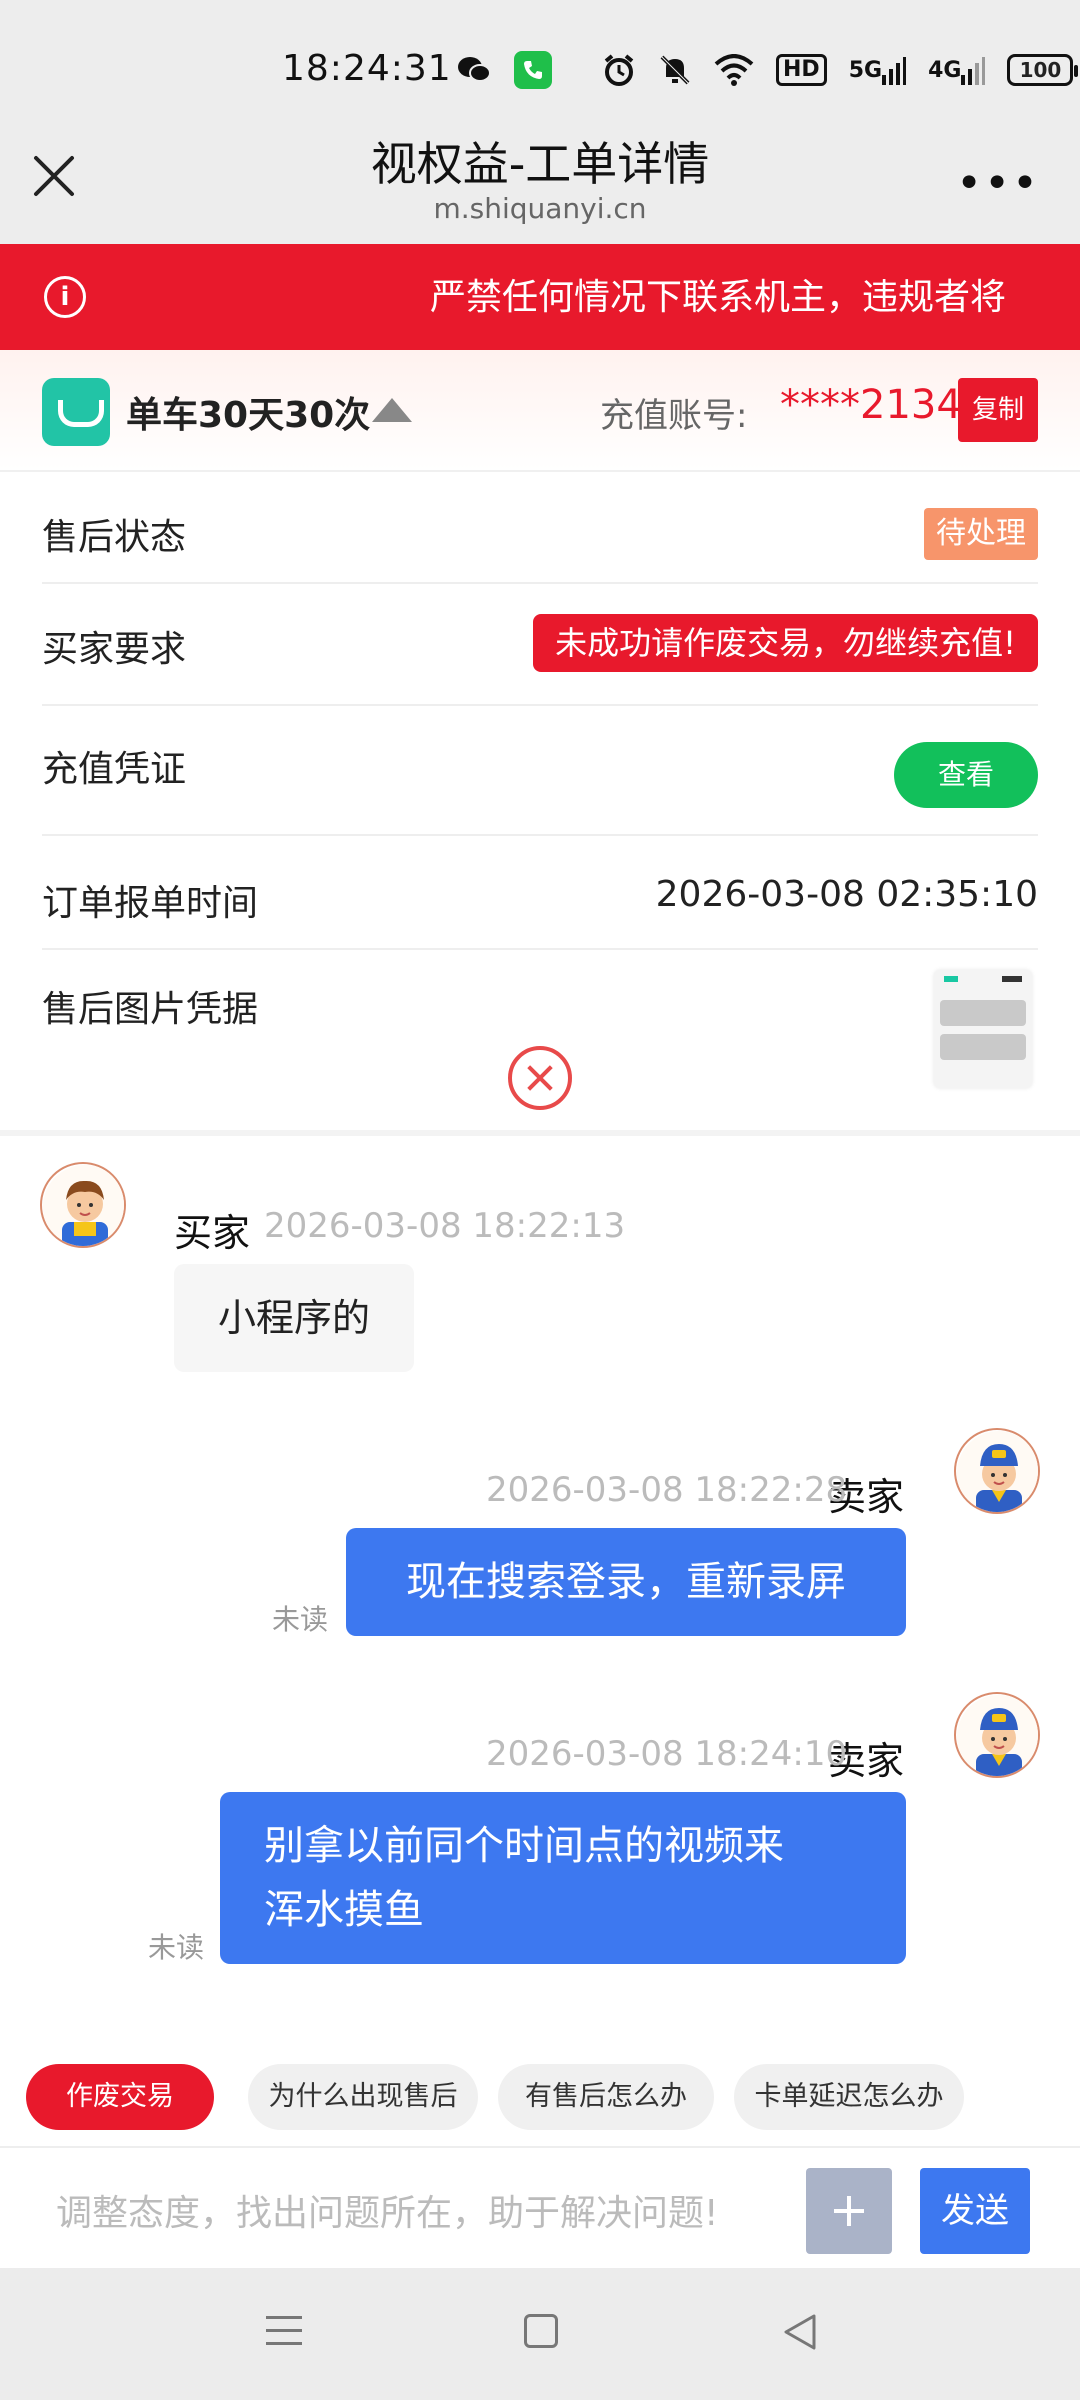  Describe the element at coordinates (367, 68) in the screenshot. I see `status-time: 18:24:31` at that location.